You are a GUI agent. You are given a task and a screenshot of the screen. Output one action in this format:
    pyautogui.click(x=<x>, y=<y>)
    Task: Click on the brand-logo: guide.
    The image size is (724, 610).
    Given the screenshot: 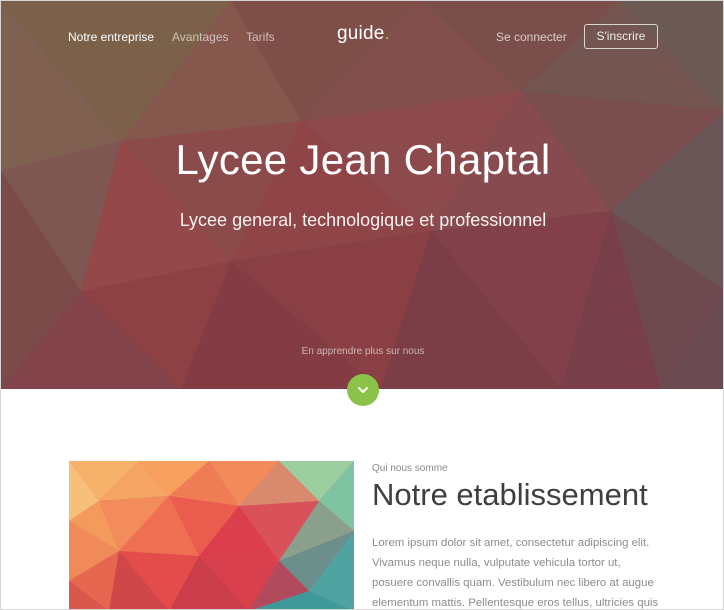 What is the action you would take?
    pyautogui.click(x=363, y=34)
    